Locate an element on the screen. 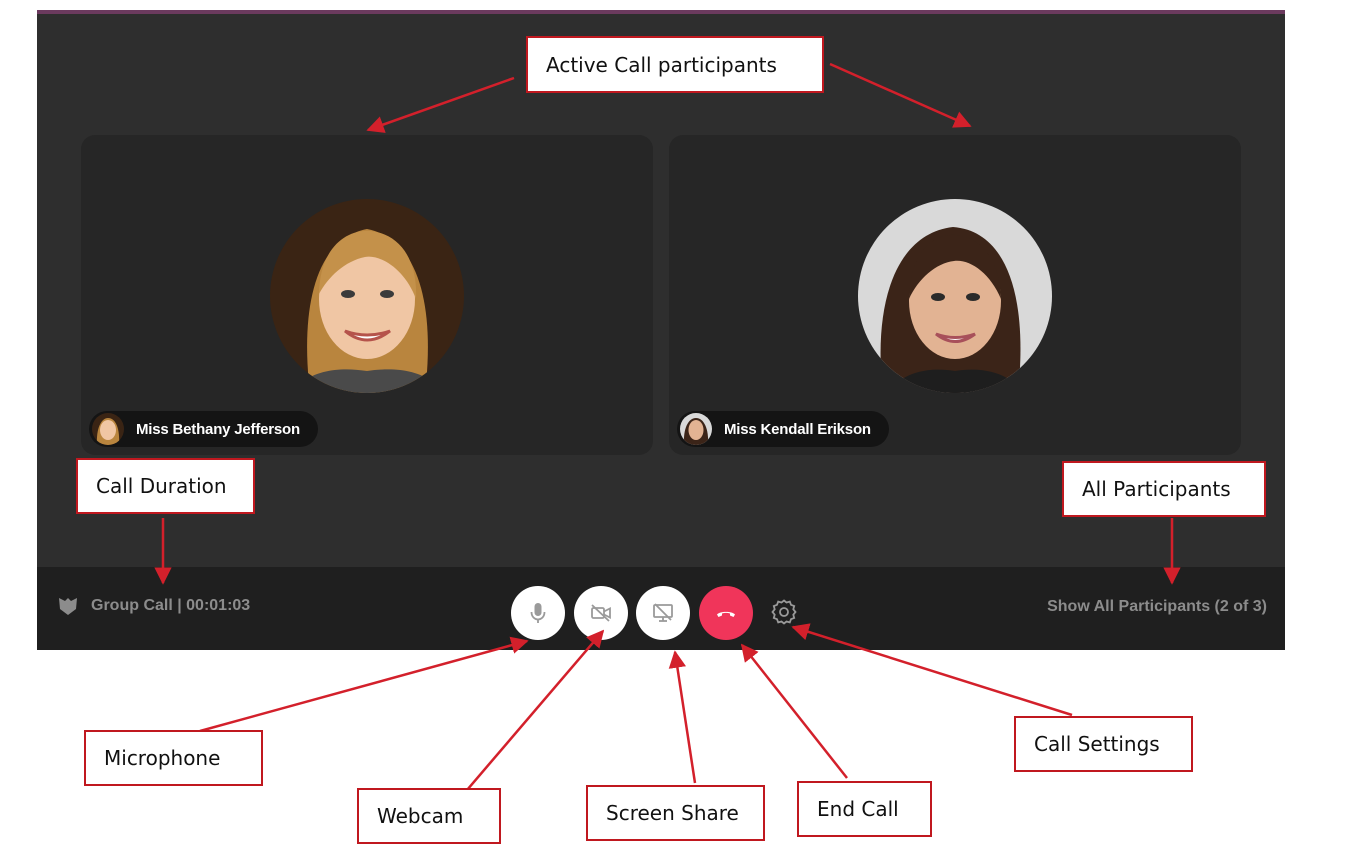 Image resolution: width=1359 pixels, height=851 pixels. participant-name-pill: Miss Kendall Erikson is located at coordinates (783, 429).